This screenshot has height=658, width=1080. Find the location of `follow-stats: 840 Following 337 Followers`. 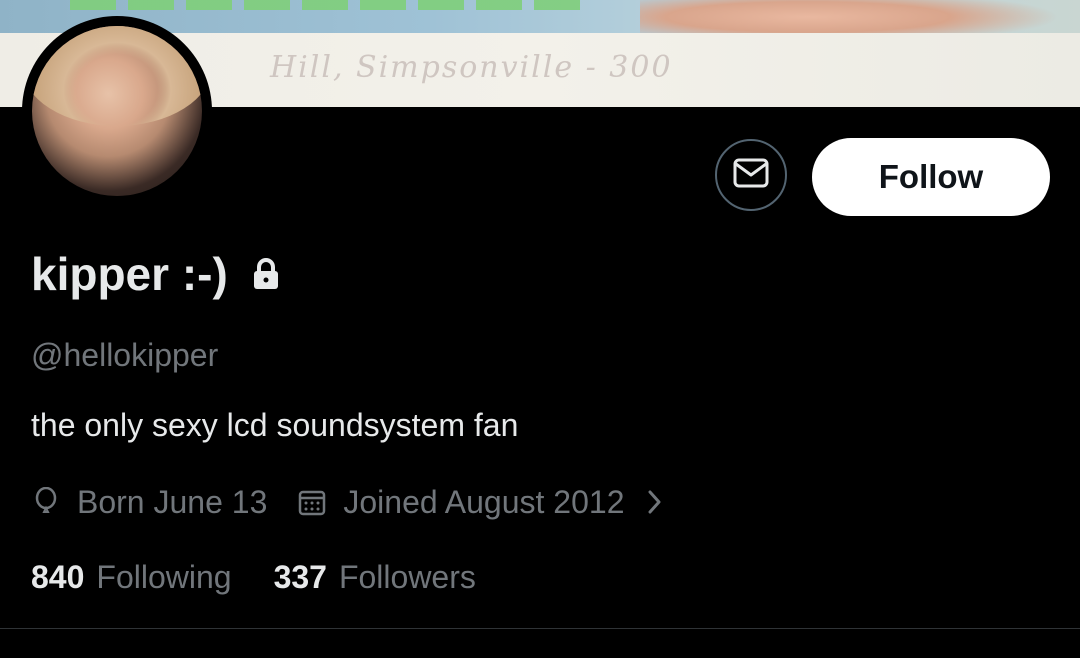

follow-stats: 840 Following 337 Followers is located at coordinates (253, 577).